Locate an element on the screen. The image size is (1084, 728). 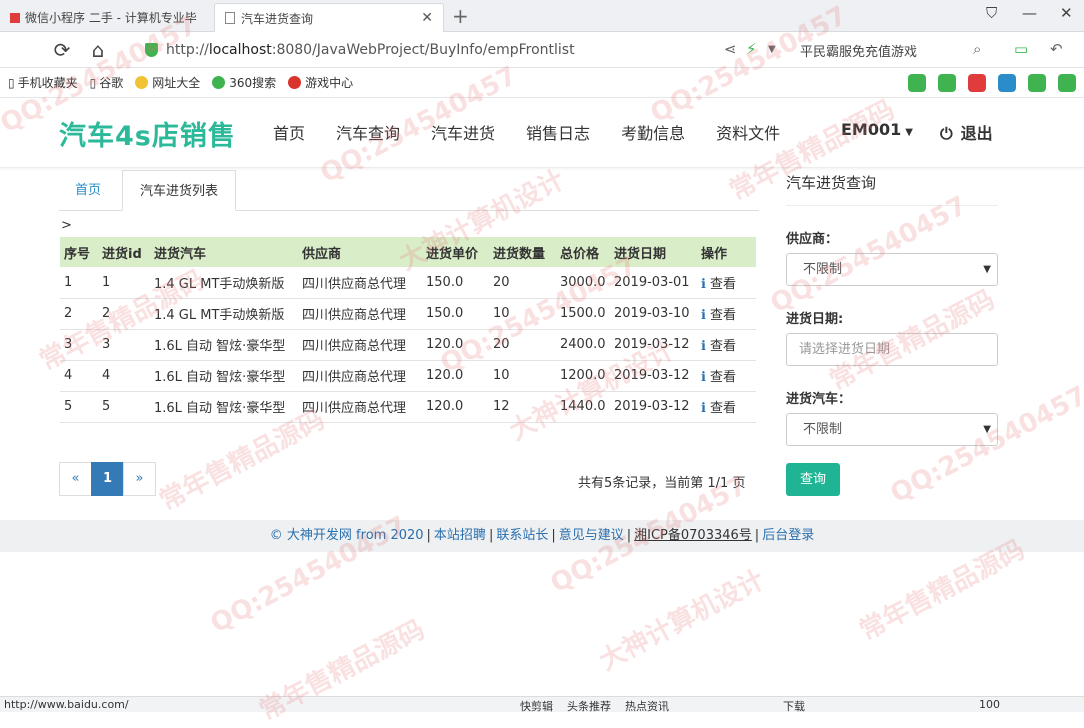
date-input: 请选择进货日期 is located at coordinates (892, 349).